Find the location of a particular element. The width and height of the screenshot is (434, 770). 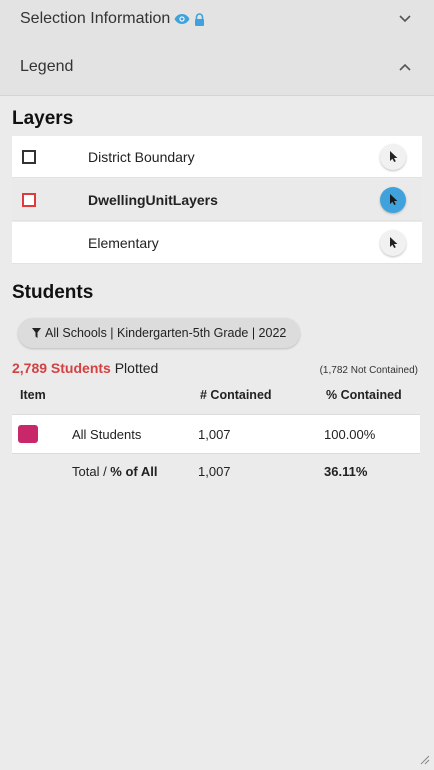

total-empty-cell is located at coordinates (39, 472).